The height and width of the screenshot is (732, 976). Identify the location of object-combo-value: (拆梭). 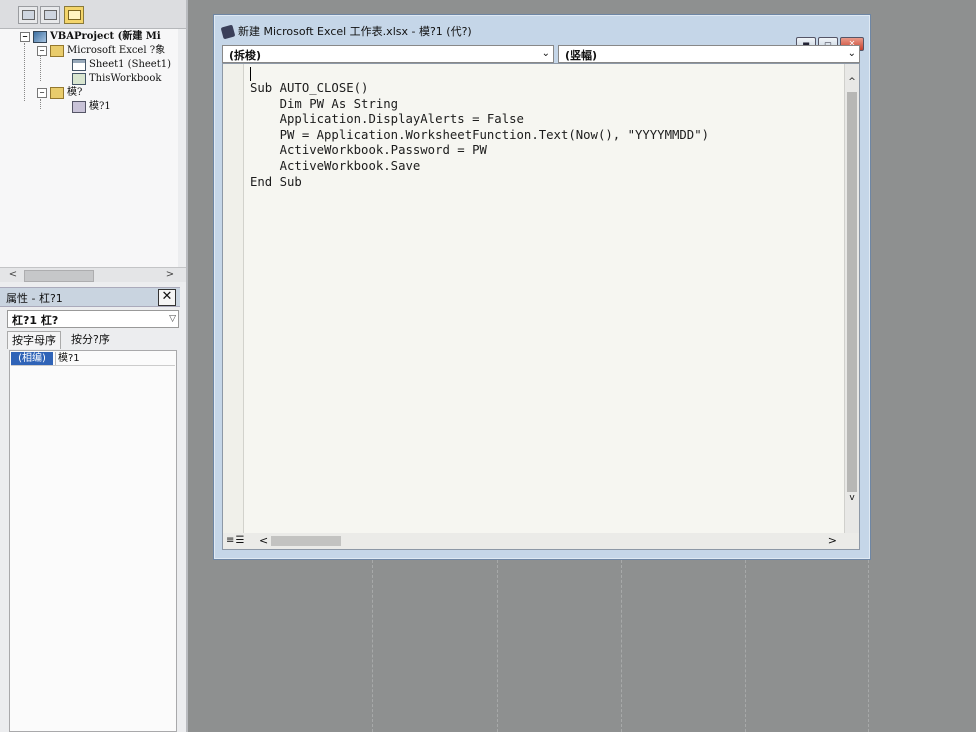
(245, 55).